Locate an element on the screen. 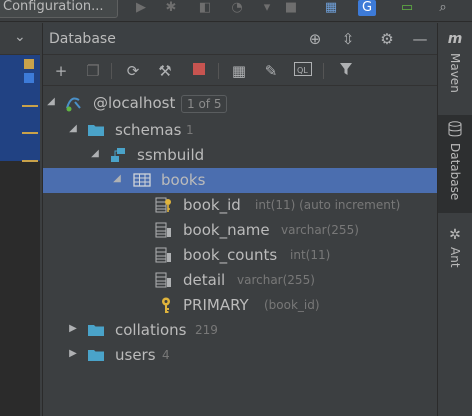 The height and width of the screenshot is (416, 472). editor-gutter: ⌄ is located at coordinates (20, 219).